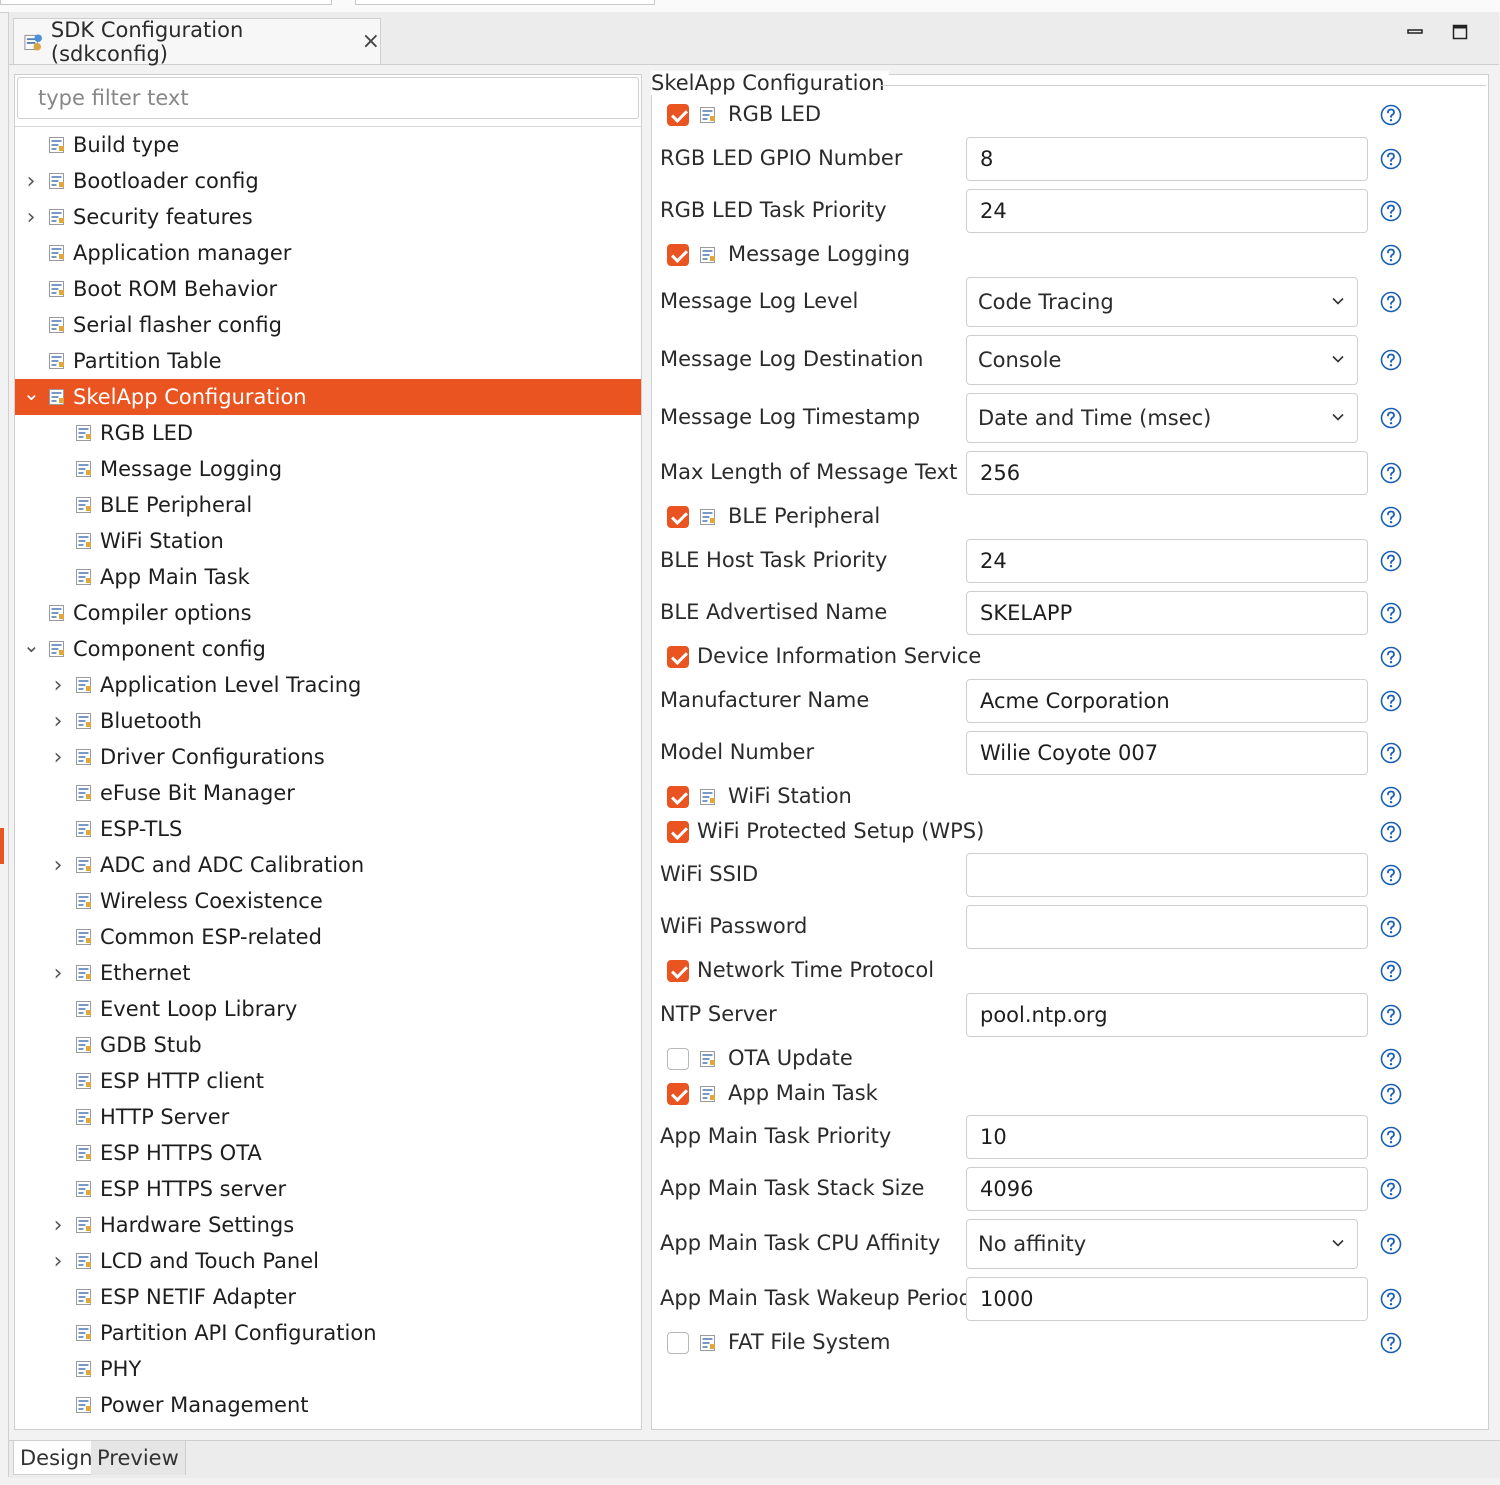 The width and height of the screenshot is (1500, 1485). What do you see at coordinates (1162, 1244) in the screenshot?
I see `dropdown-select: No affinity` at bounding box center [1162, 1244].